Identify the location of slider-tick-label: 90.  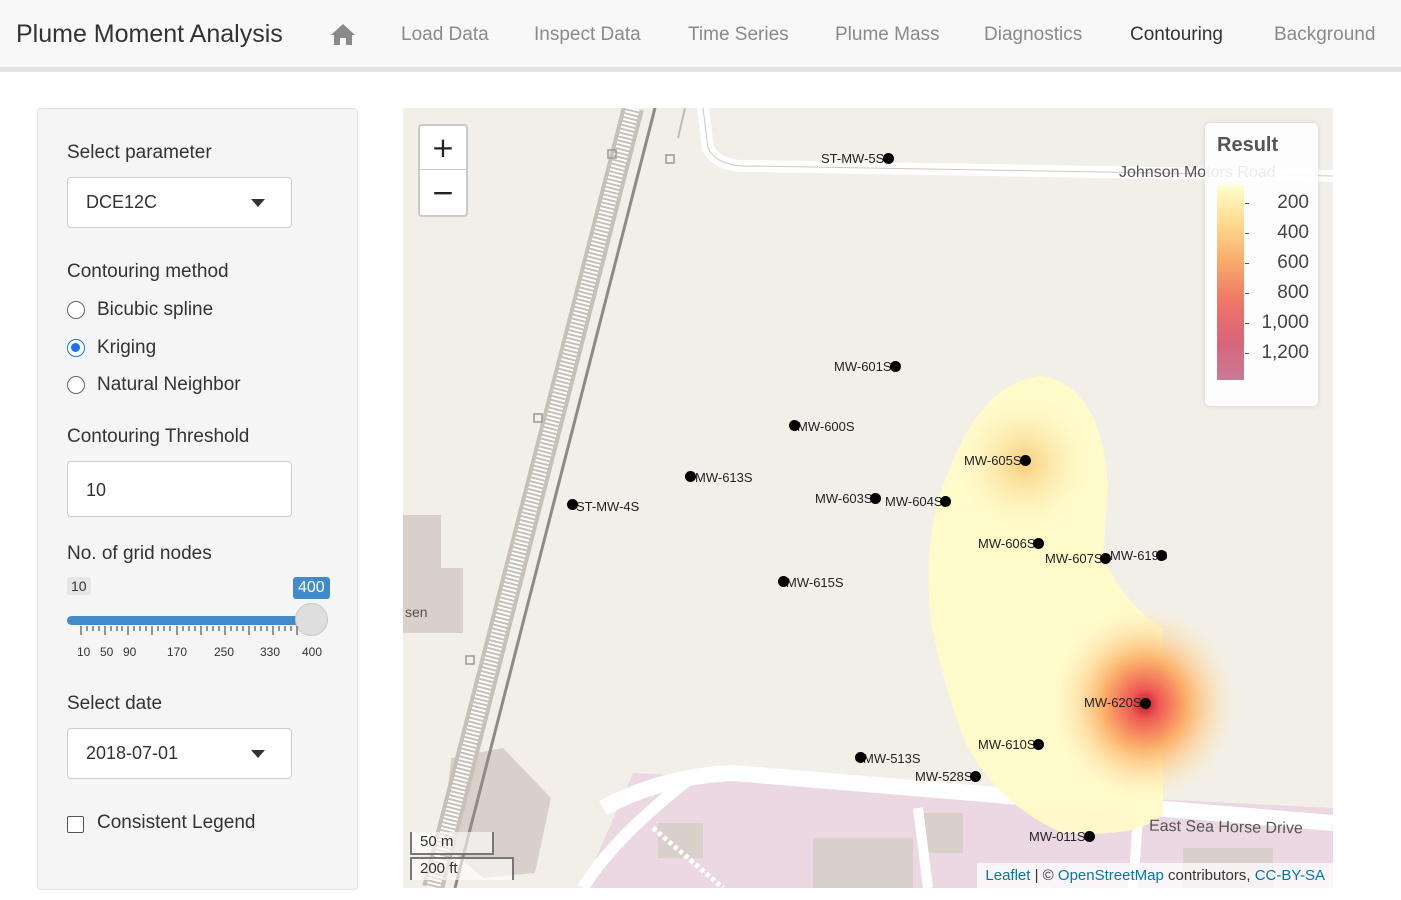
(130, 652).